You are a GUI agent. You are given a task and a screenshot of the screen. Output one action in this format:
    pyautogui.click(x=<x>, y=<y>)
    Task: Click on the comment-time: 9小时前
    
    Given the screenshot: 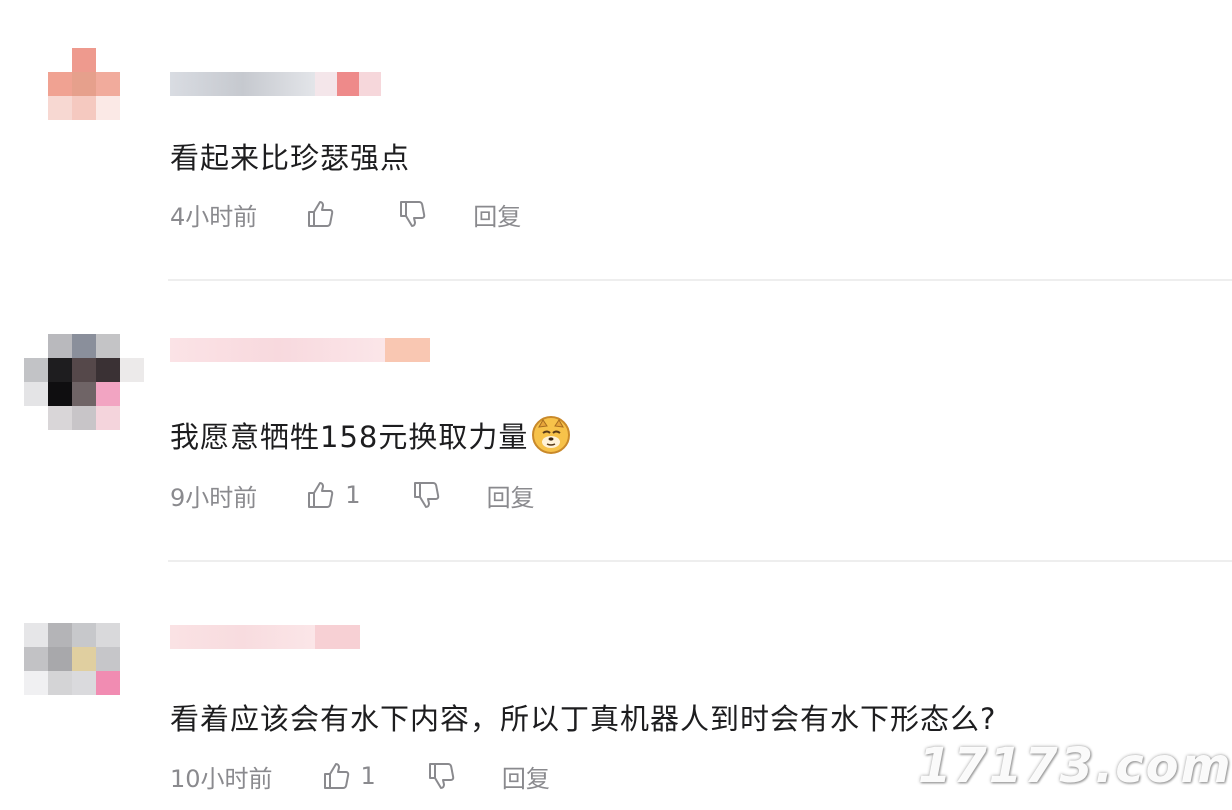 What is the action you would take?
    pyautogui.click(x=214, y=497)
    